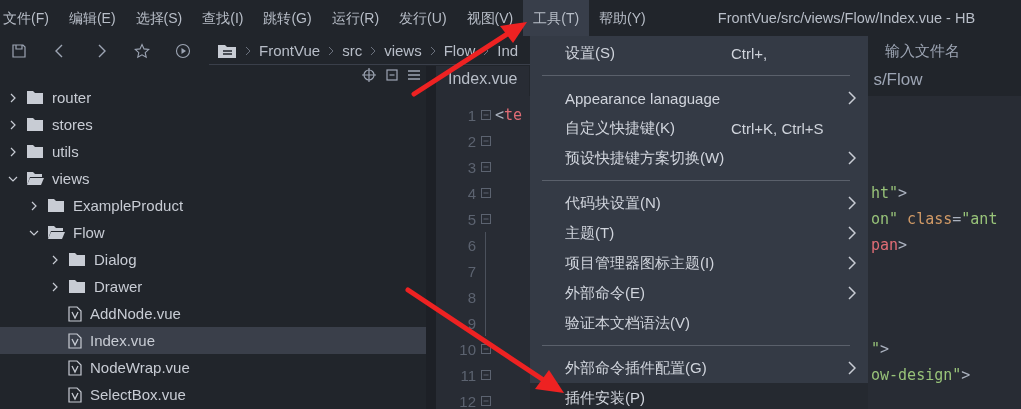  Describe the element at coordinates (213, 97) in the screenshot. I see `tree-item: router` at that location.